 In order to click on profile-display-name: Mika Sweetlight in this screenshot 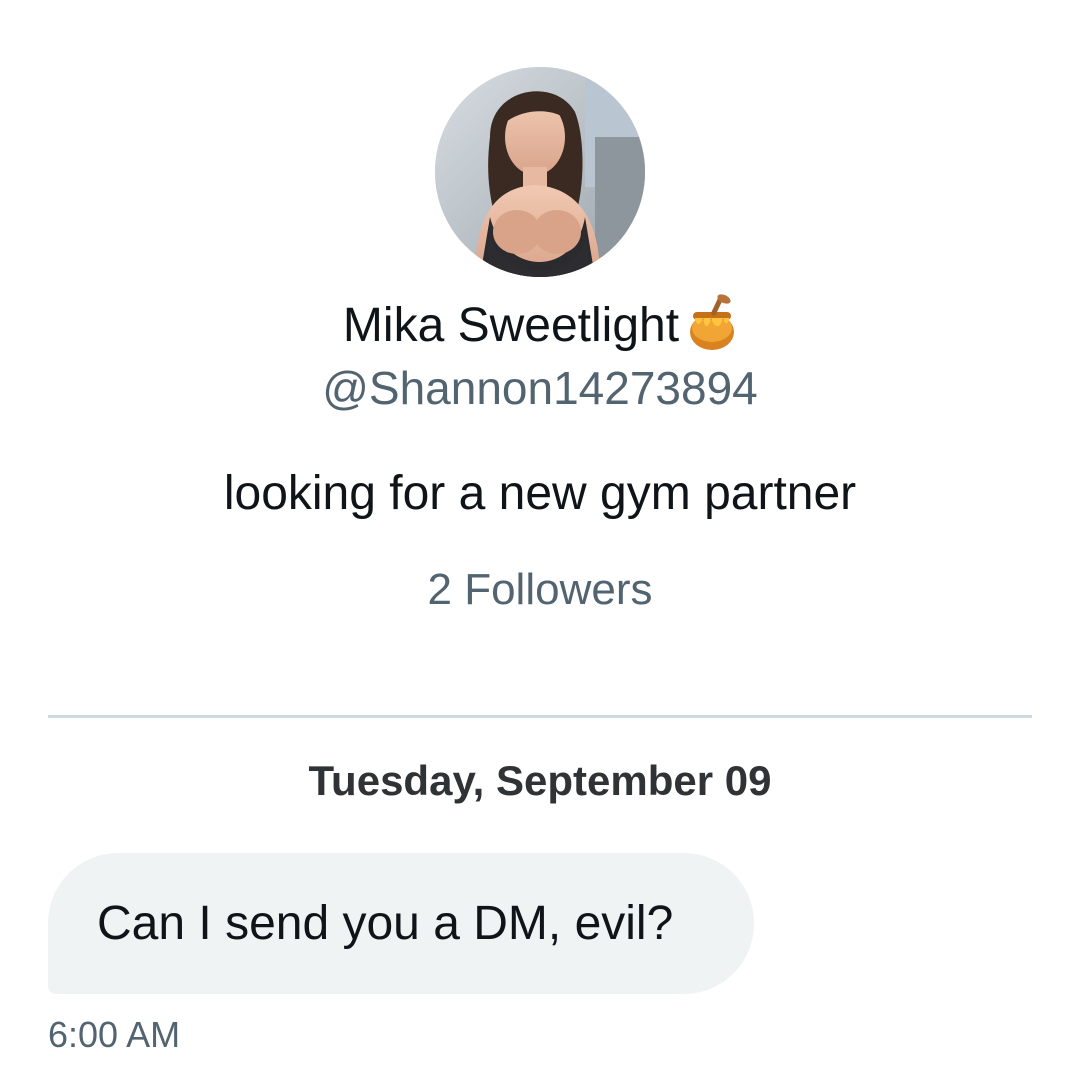, I will do `click(511, 325)`.